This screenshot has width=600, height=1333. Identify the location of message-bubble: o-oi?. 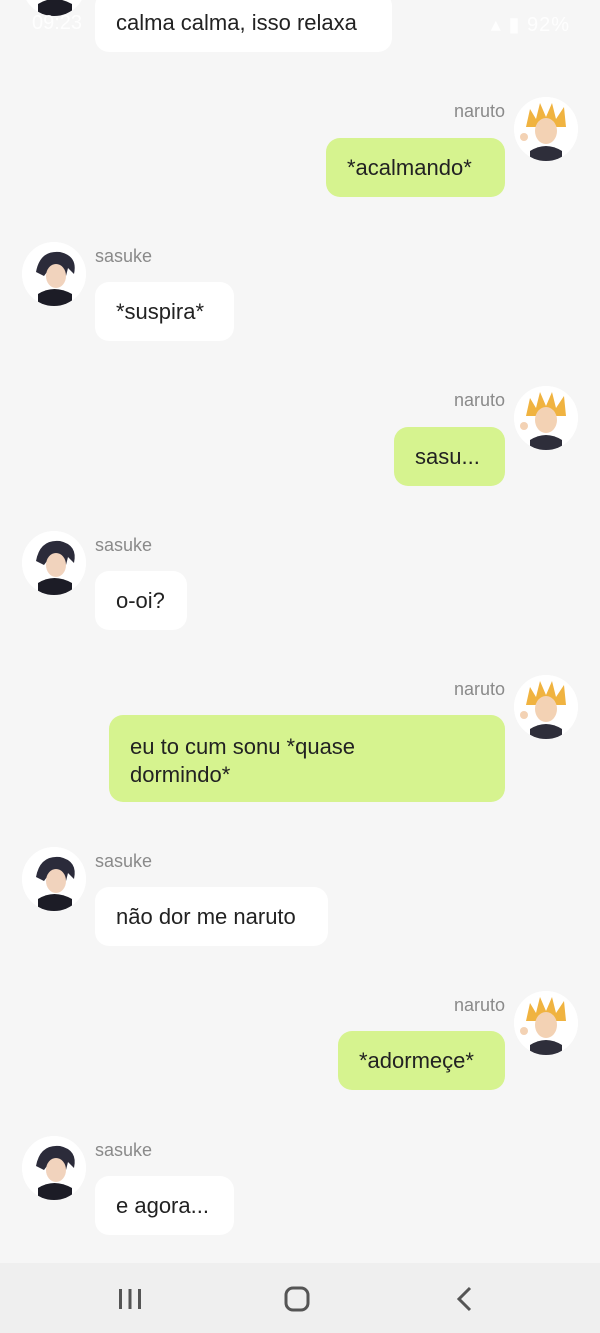
(141, 600).